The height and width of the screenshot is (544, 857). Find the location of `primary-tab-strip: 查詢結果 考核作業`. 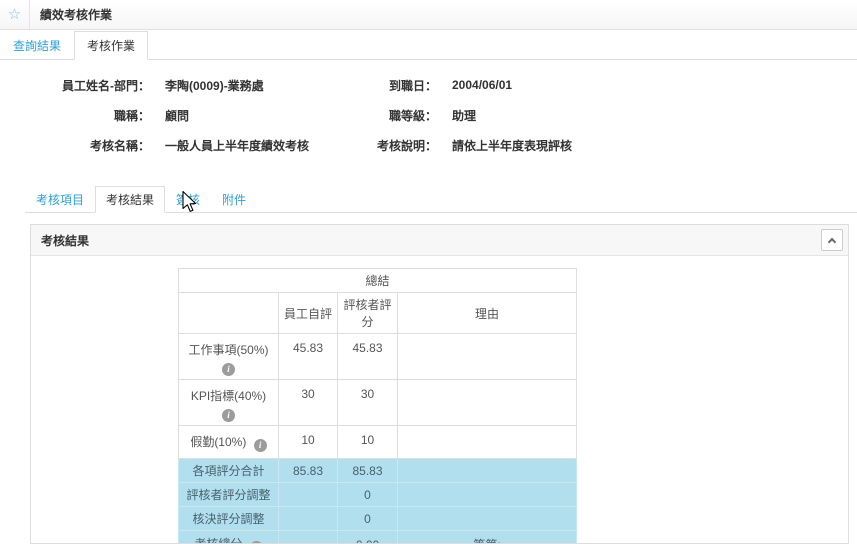

primary-tab-strip: 查詢結果 考核作業 is located at coordinates (428, 45).